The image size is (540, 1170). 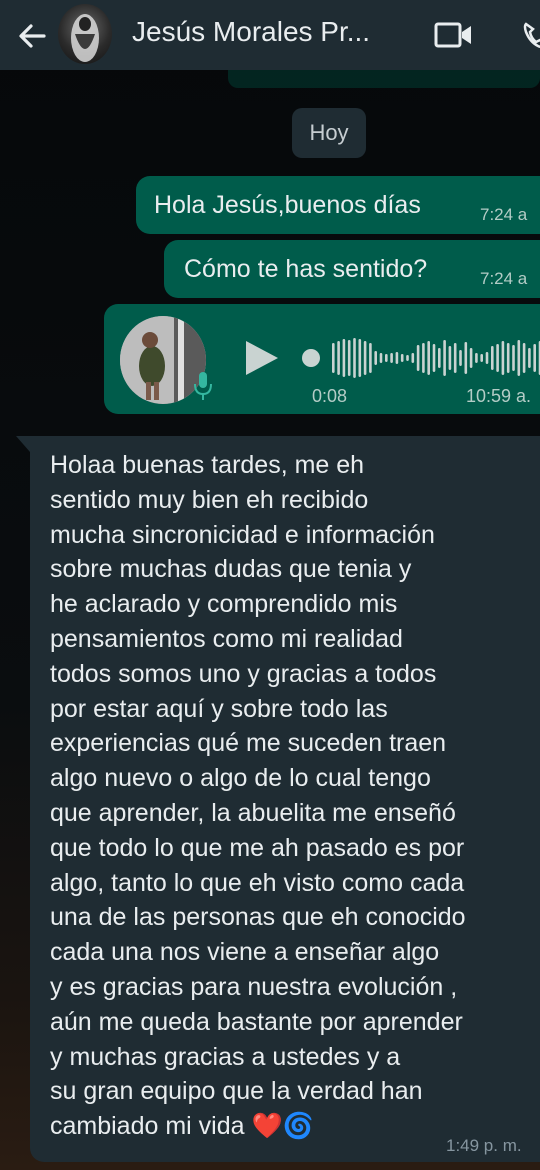 I want to click on date-chip: Hoy, so click(x=329, y=133).